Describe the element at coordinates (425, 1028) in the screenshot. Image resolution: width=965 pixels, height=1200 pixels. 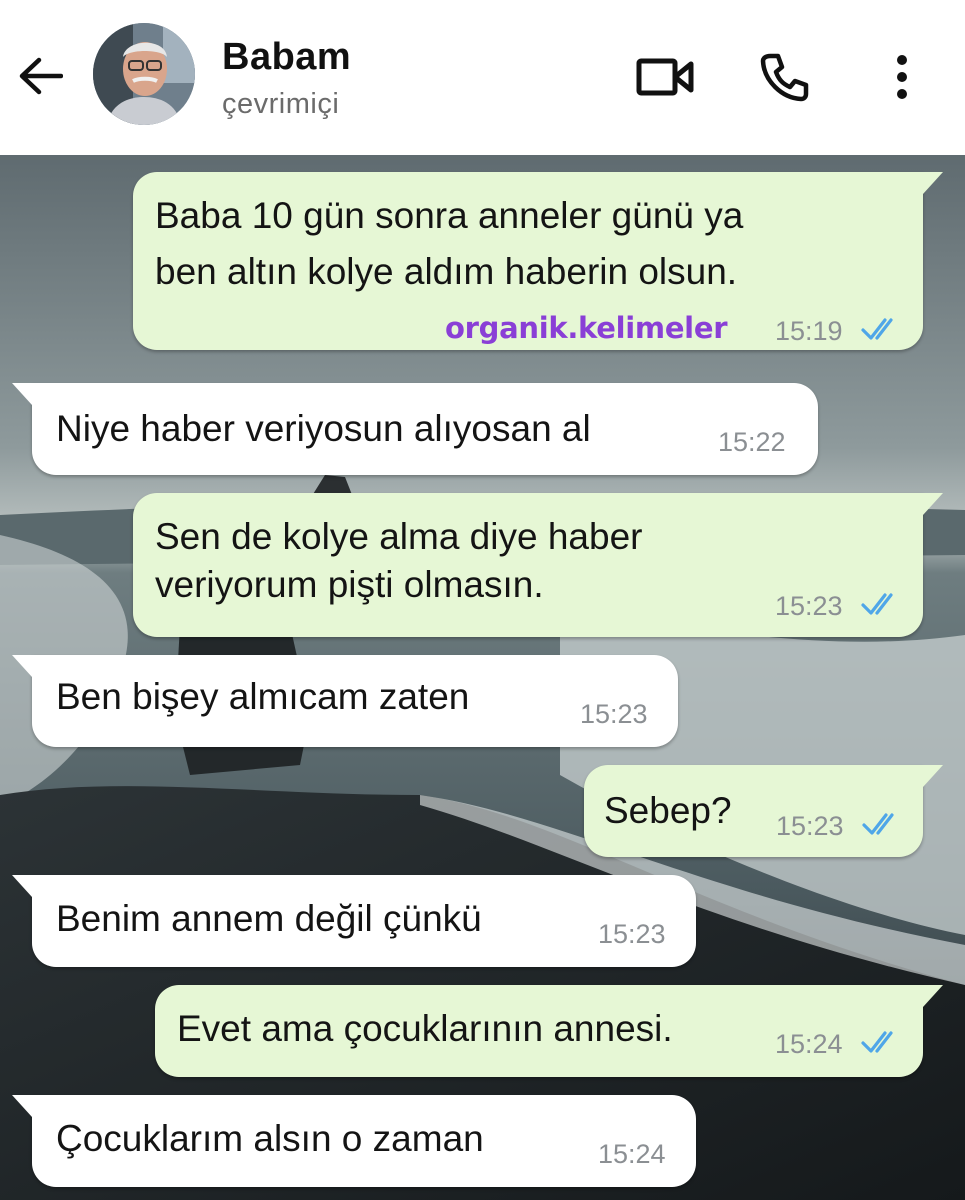
I see `message-text: Evet ama çocuklarının annesi.` at that location.